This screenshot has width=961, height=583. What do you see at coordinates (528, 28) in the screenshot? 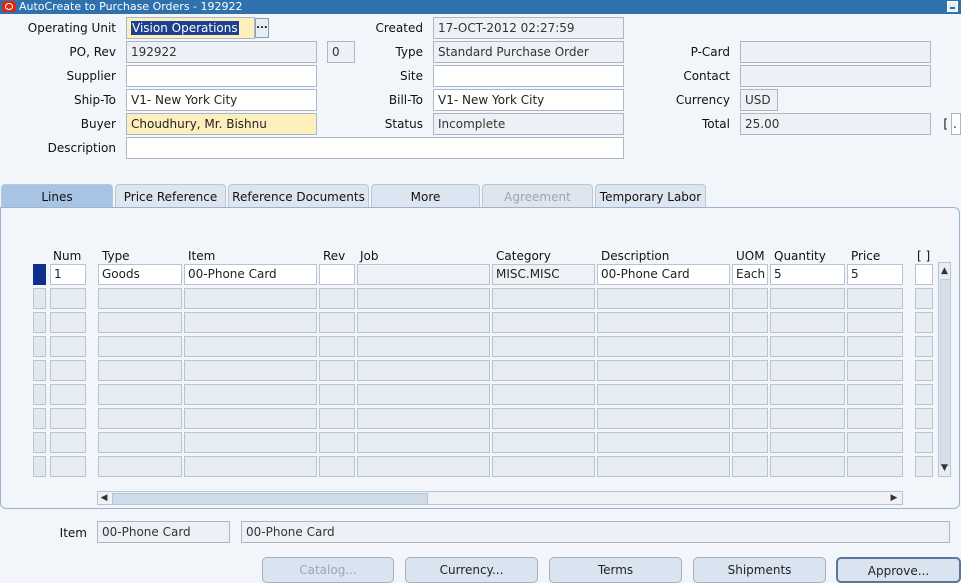
I see `created-field: 17-OCT-2012 02:27:59` at bounding box center [528, 28].